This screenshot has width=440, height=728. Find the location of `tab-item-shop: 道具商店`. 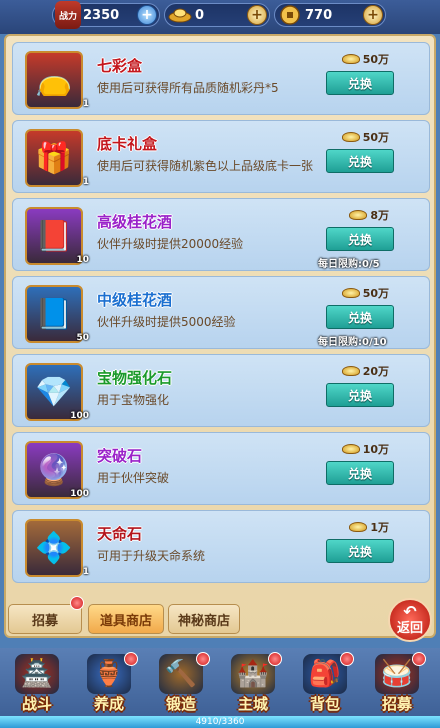

tab-item-shop: 道具商店 is located at coordinates (126, 619).